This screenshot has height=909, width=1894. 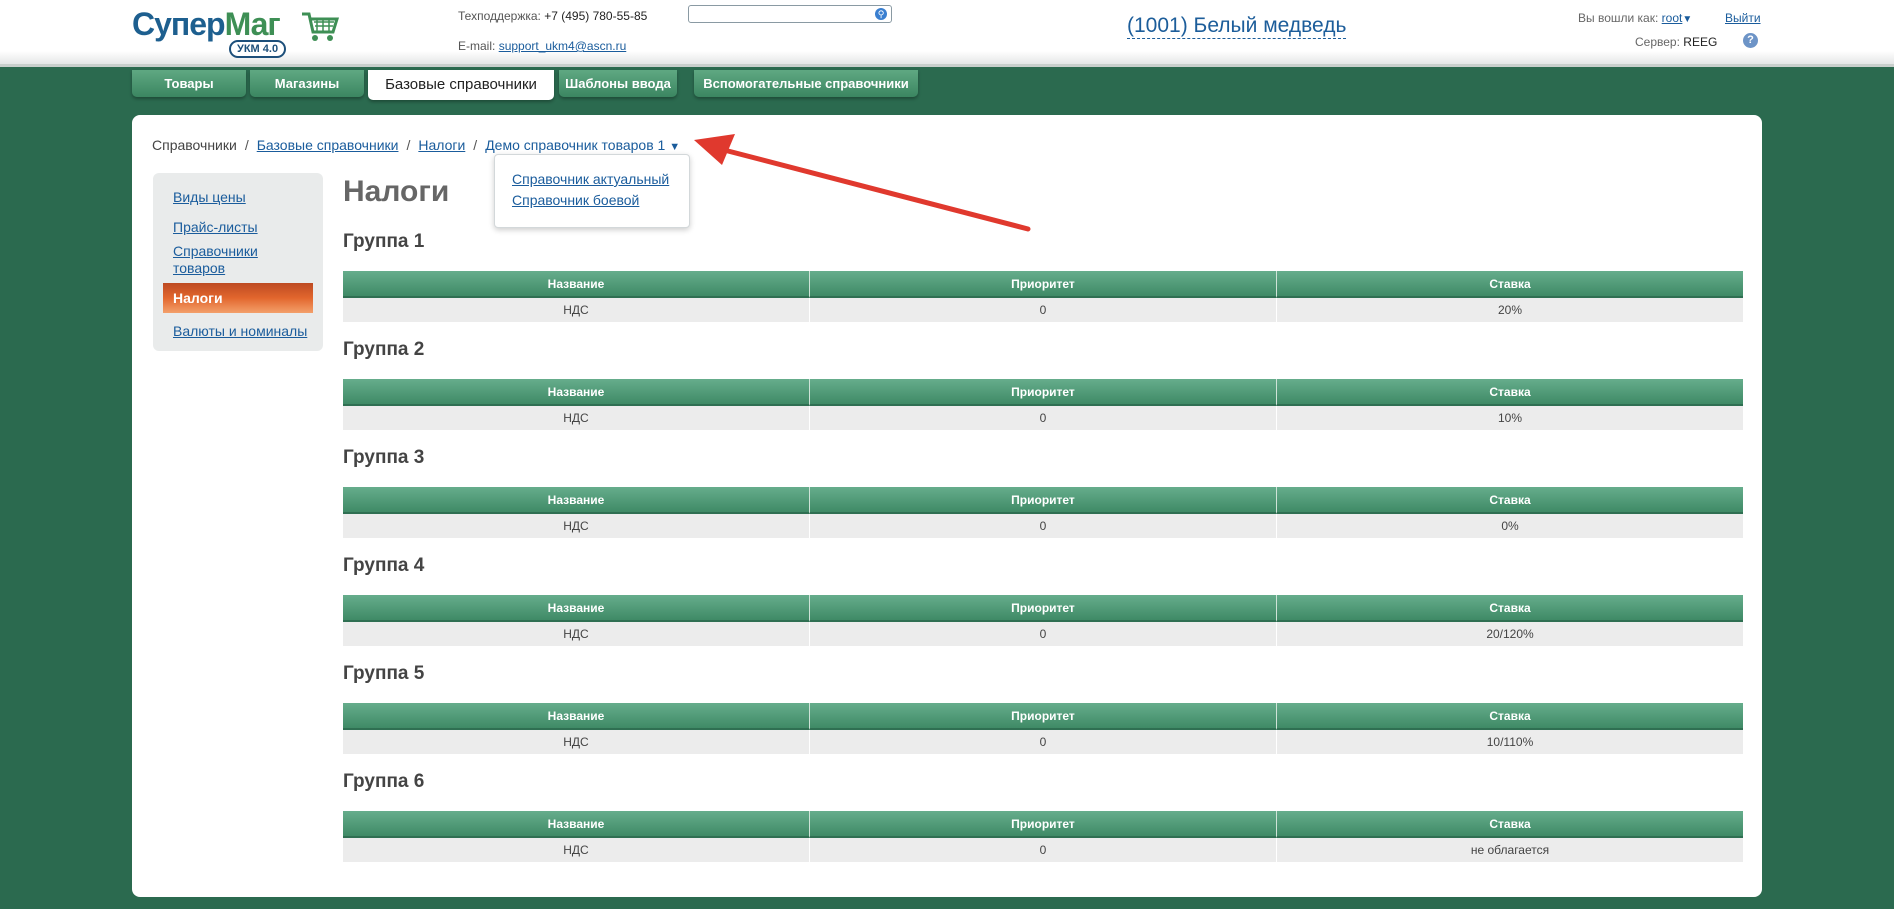 I want to click on tax-table: Название Приоритет Ставка НДС 0 0%, so click(x=1043, y=512).